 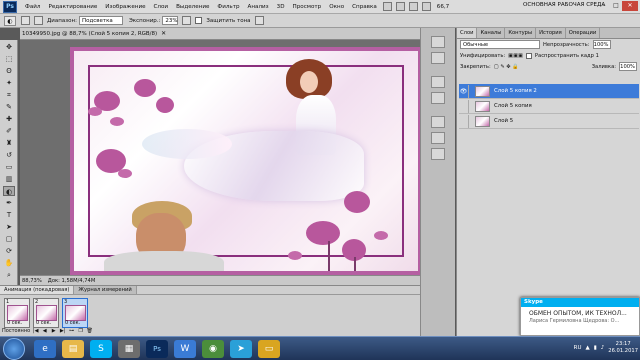 What do you see at coordinates (16, 331) in the screenshot?
I see `loop-select: Постоянно` at bounding box center [16, 331].